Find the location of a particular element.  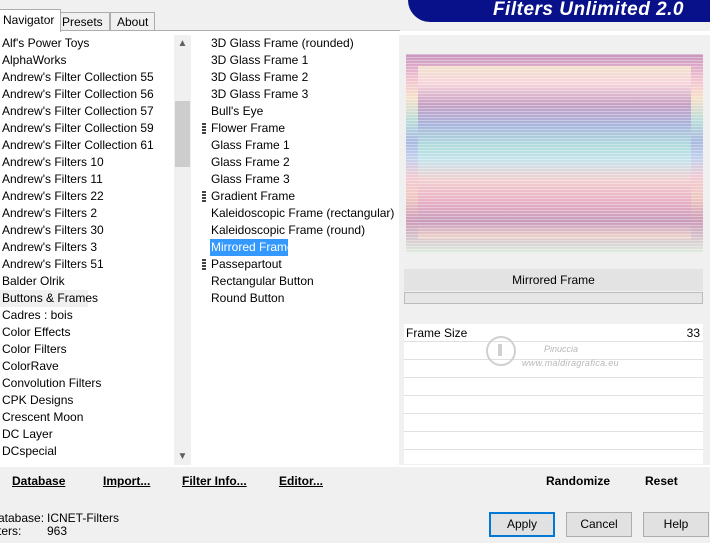

category-item: CPK Designs is located at coordinates (87, 400).